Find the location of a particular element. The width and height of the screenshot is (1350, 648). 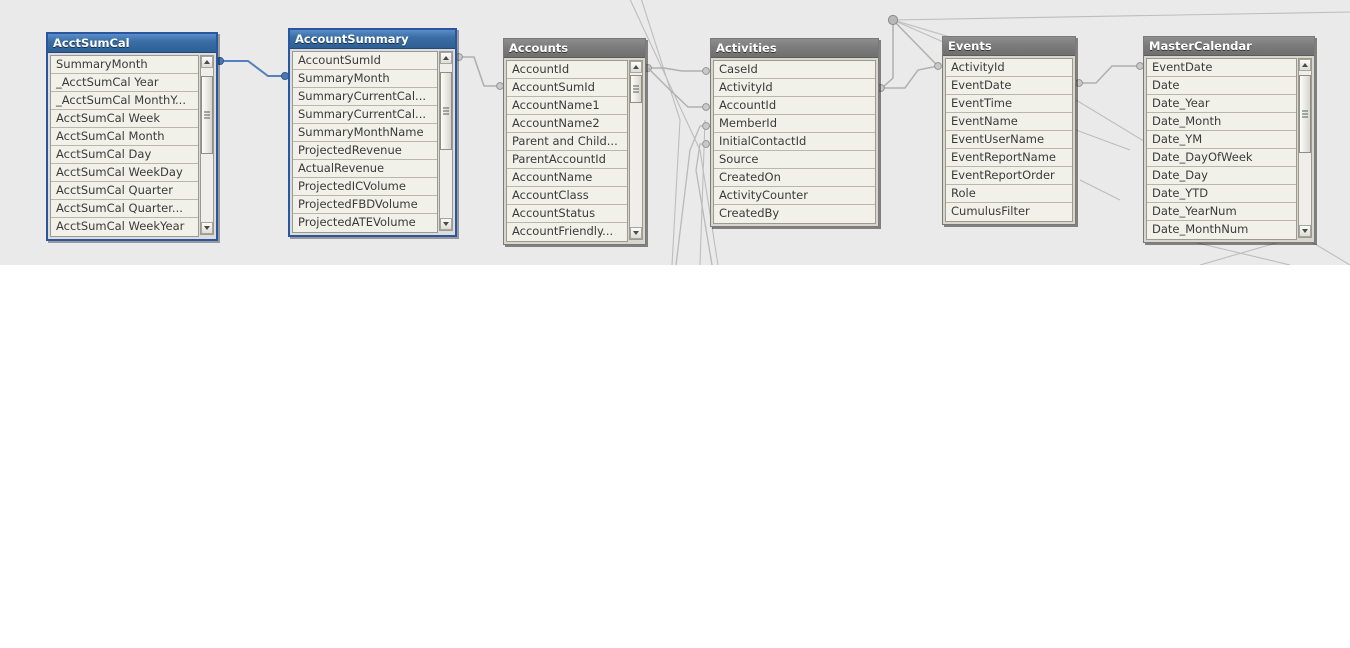

field-row: _AcctSumCal Year is located at coordinates (124, 83).